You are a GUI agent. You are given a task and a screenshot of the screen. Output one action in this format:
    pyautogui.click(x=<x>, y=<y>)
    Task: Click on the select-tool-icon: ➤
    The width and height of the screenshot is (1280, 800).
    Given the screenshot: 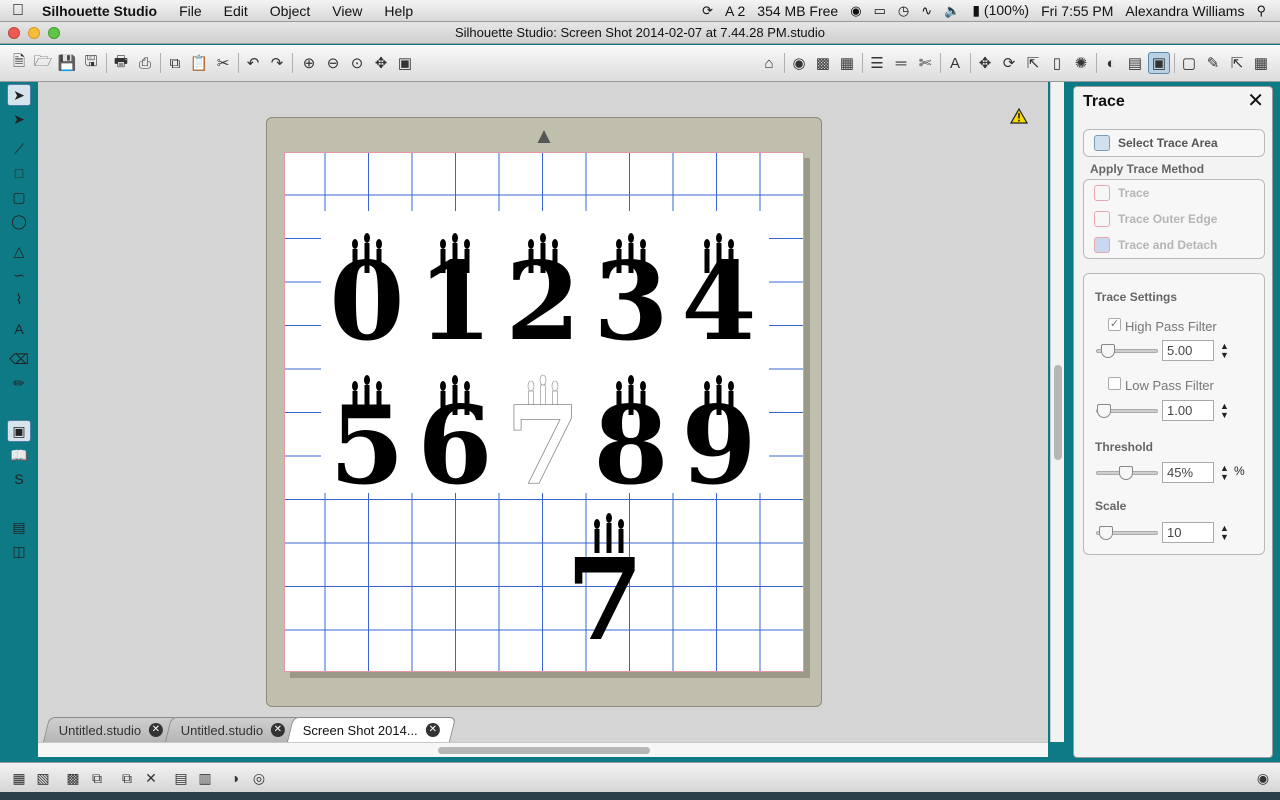 What is the action you would take?
    pyautogui.click(x=19, y=95)
    